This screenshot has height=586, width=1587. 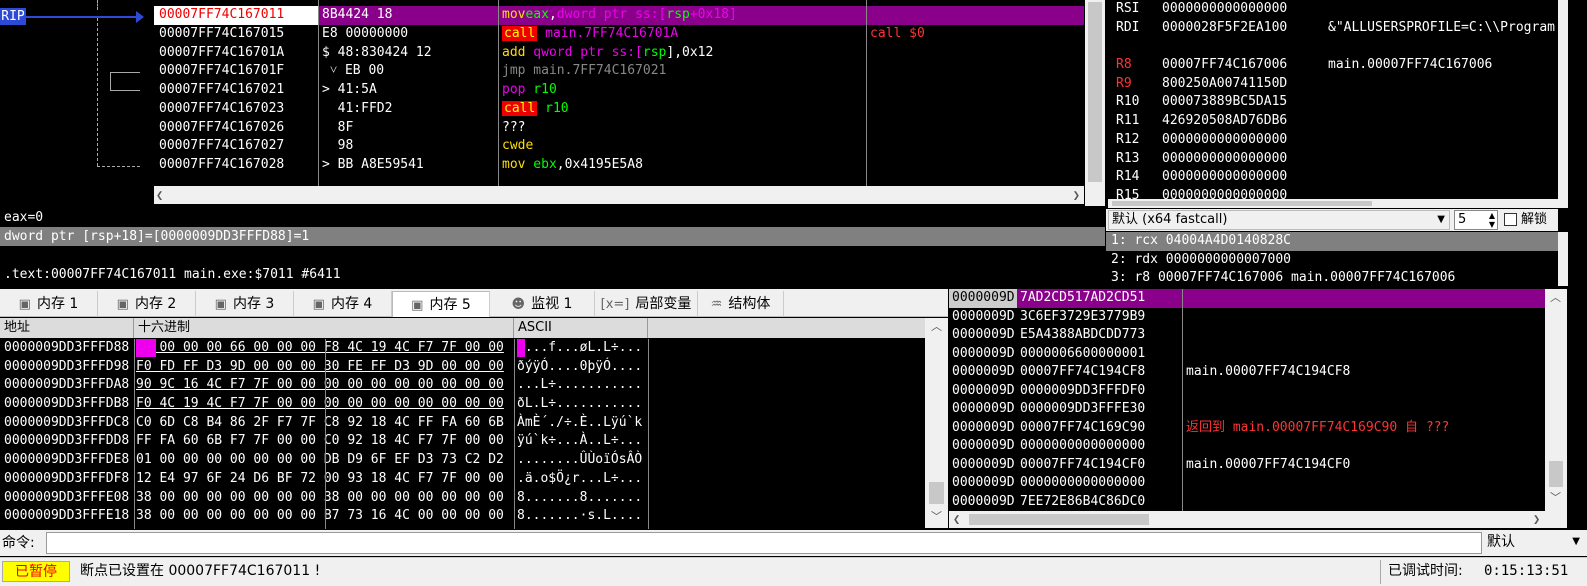 I want to click on register-value: 800250A00741150D, so click(x=1242, y=84).